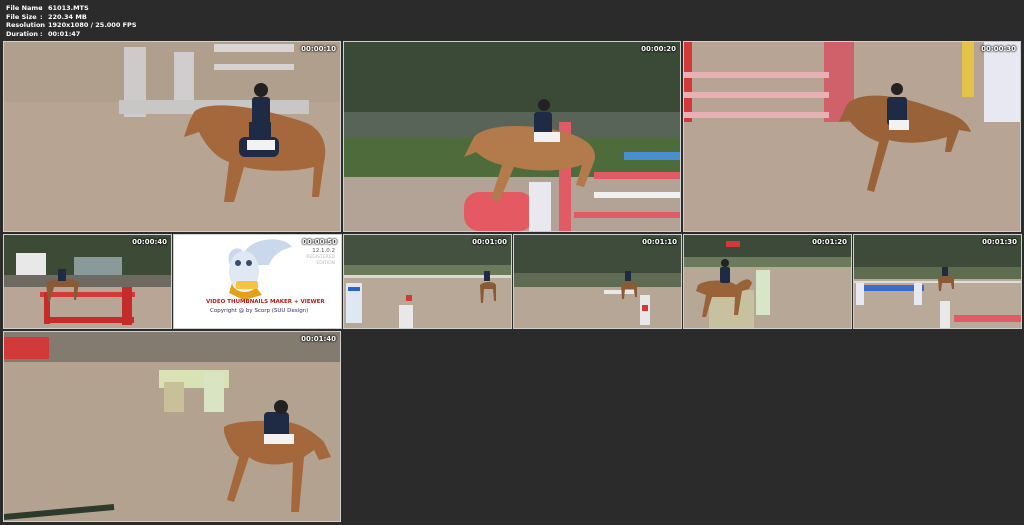 This screenshot has width=1024, height=525. I want to click on duration-row: Duration:00:01:47, so click(71, 34).